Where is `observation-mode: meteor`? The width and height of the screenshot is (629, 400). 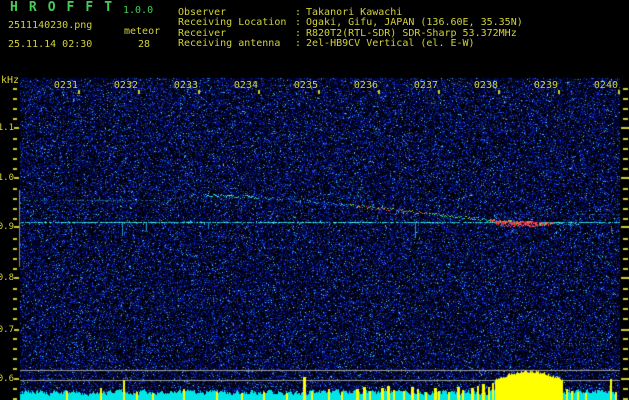
observation-mode: meteor is located at coordinates (142, 31).